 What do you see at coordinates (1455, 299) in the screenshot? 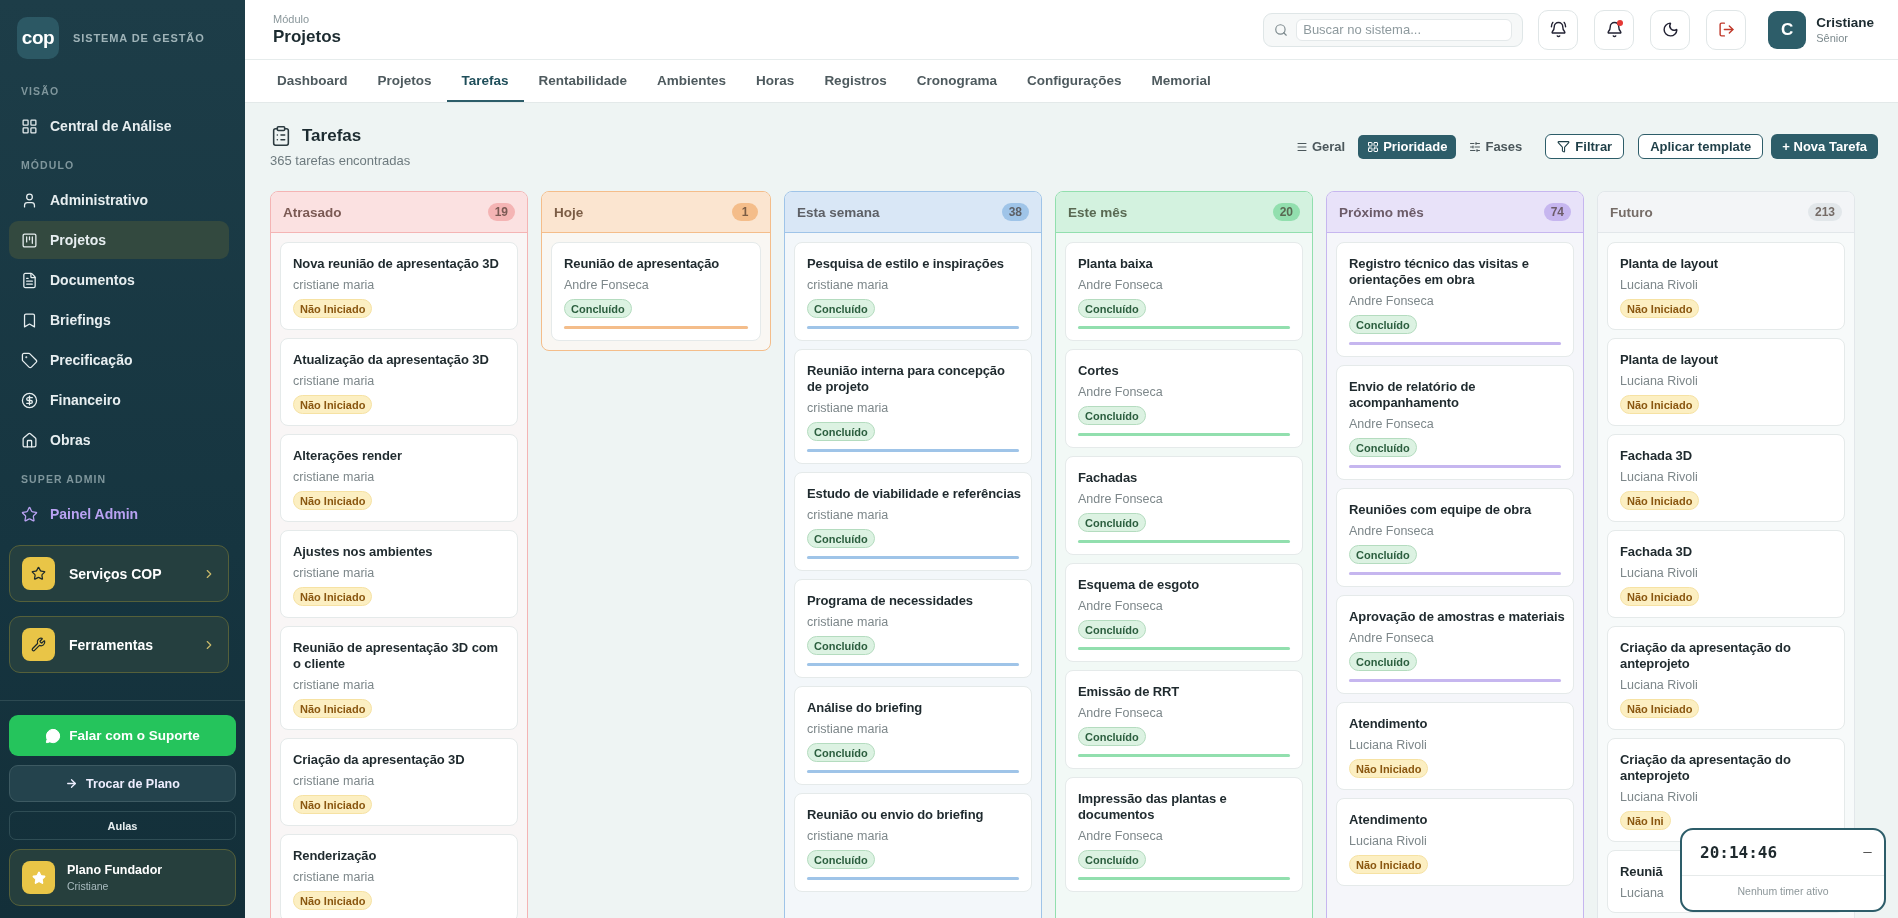
I see `task-card: Registro técnico das visitas e orientações em obra Andre Fonseca Concluído` at bounding box center [1455, 299].